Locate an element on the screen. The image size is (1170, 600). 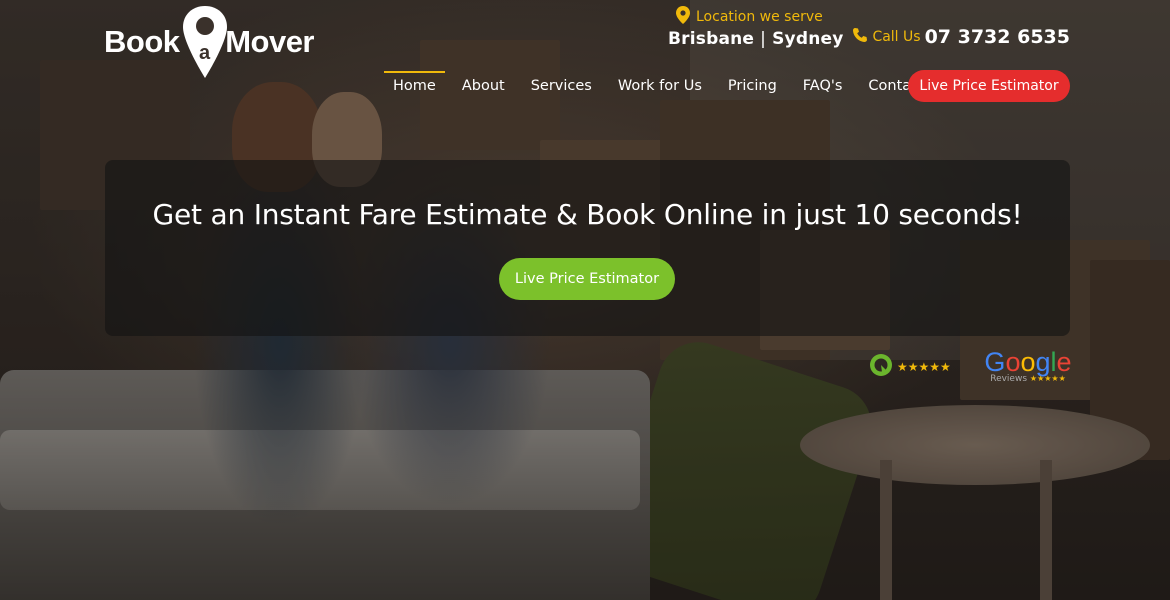
google-logo: Google is located at coordinates (1028, 362).